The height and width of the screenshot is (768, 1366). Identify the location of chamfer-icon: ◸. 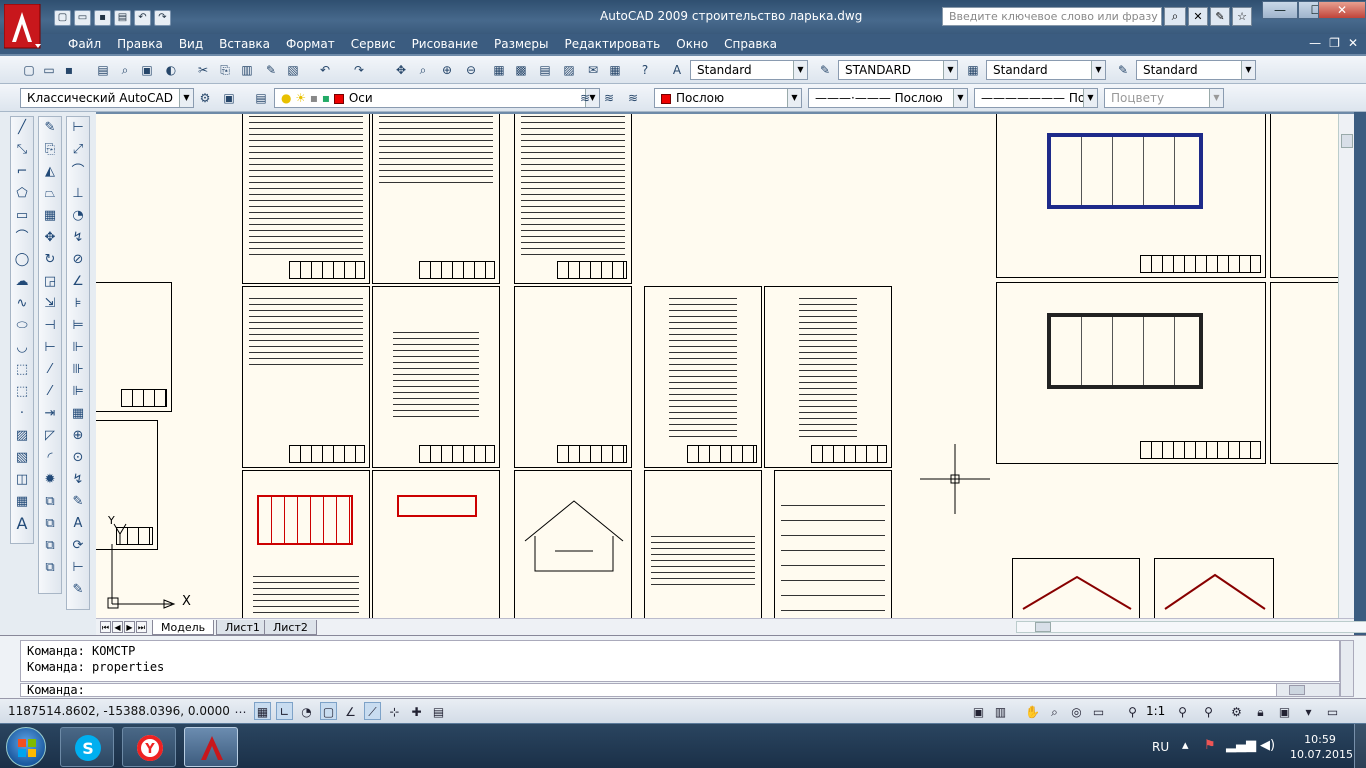
(50, 436).